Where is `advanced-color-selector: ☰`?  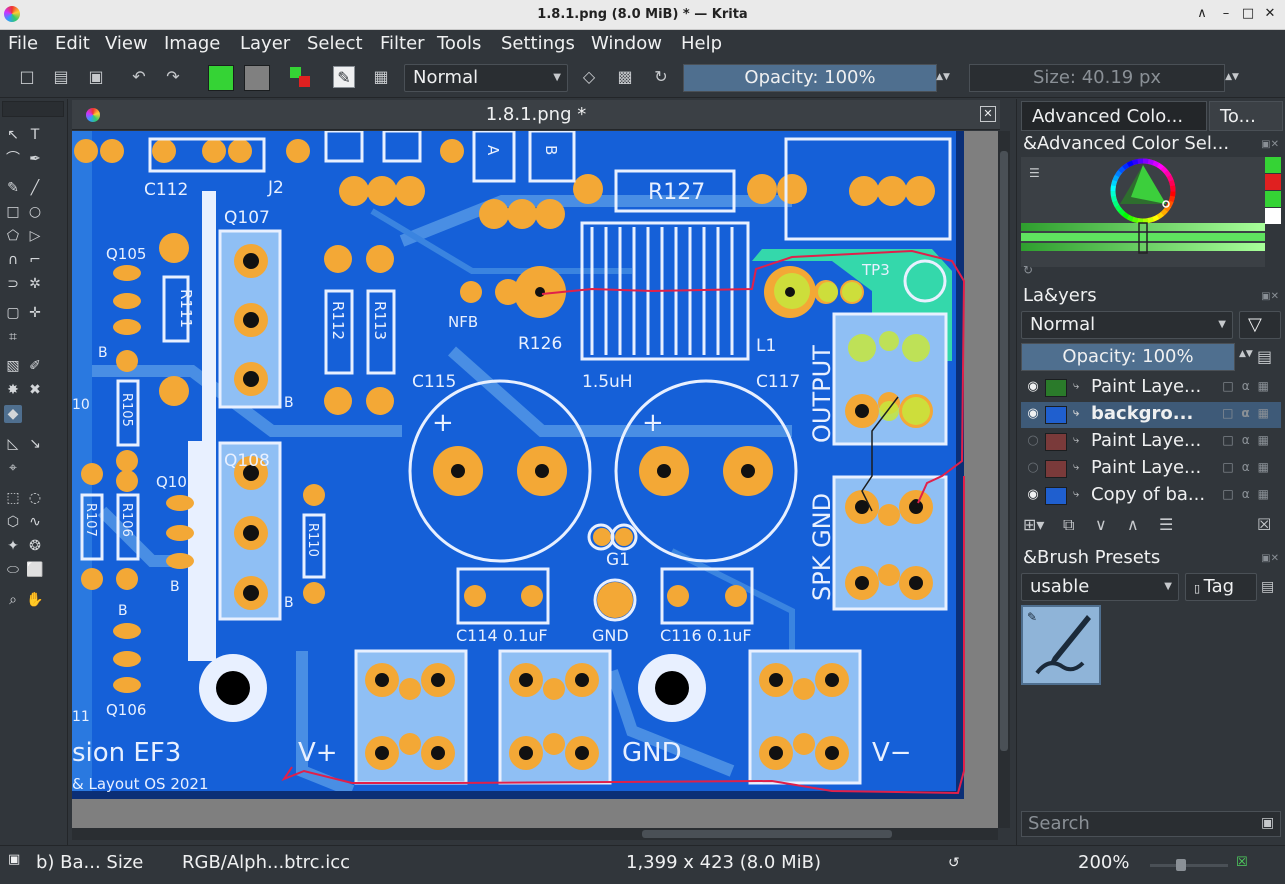
advanced-color-selector: ☰ is located at coordinates (1151, 212).